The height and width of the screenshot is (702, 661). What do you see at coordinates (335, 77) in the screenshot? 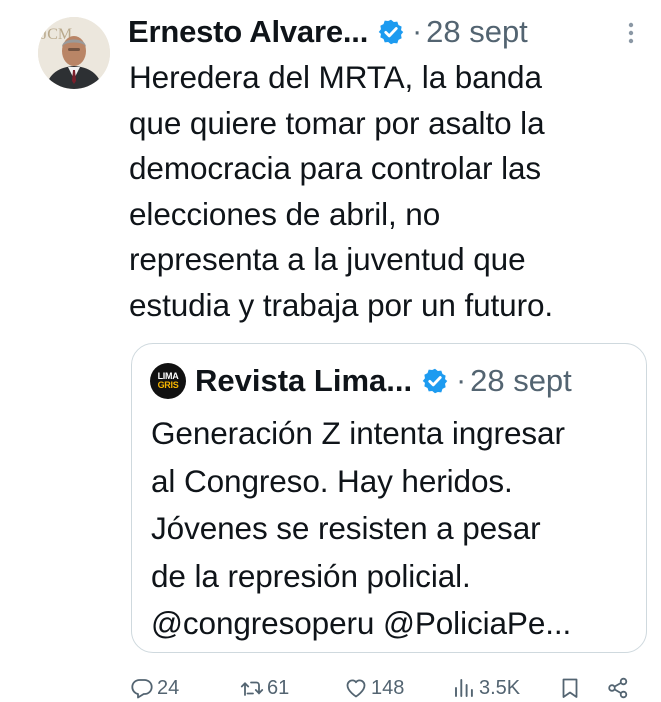
I see `tweet-text-line: Heredera del MRTA, la banda` at bounding box center [335, 77].